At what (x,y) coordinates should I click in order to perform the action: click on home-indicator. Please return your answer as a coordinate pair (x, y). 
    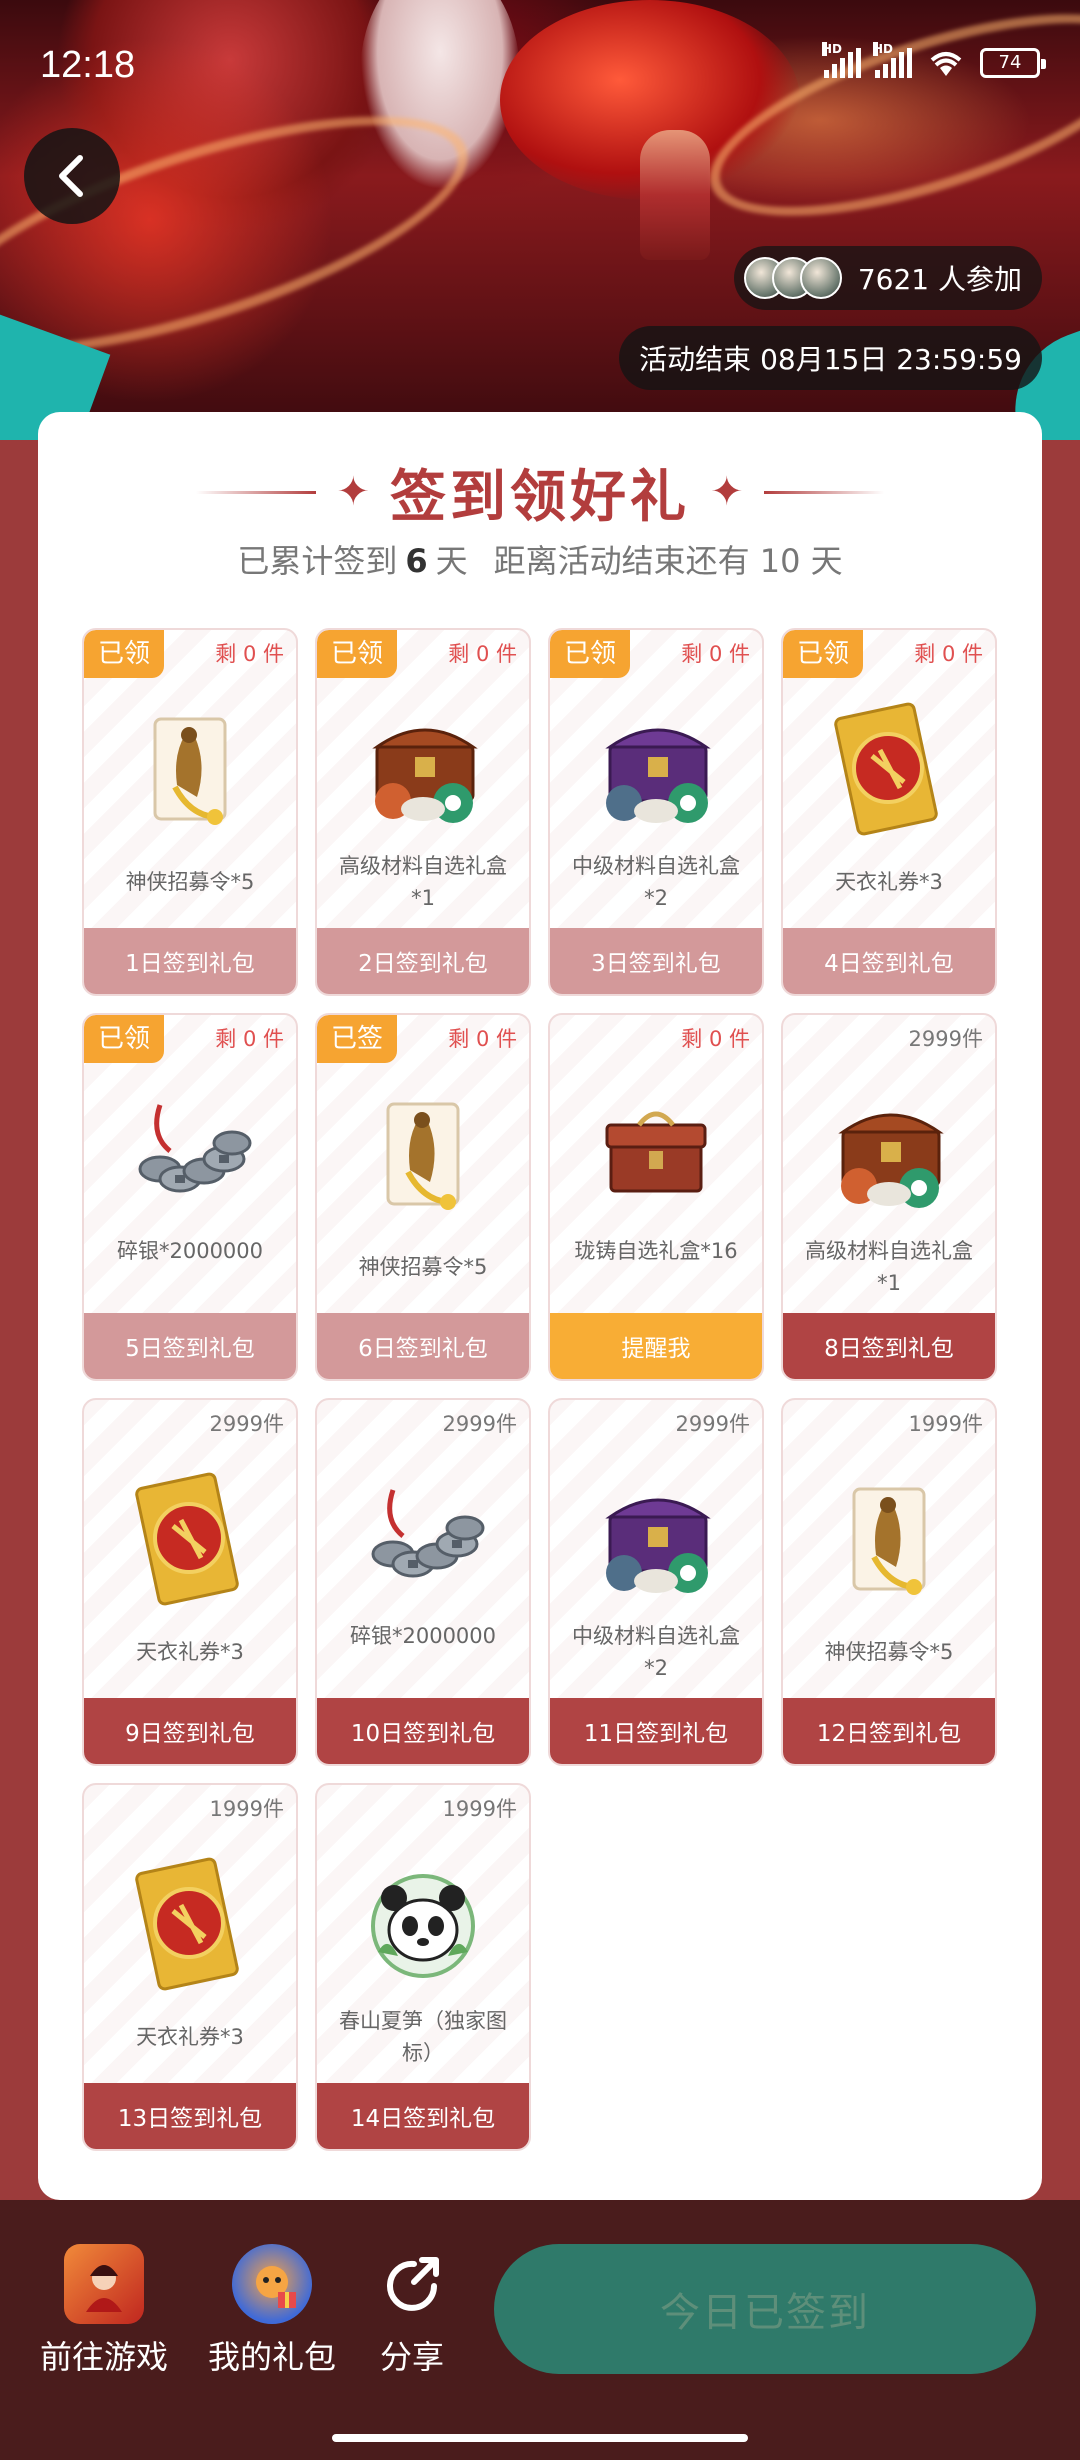
    Looking at the image, I should click on (540, 2438).